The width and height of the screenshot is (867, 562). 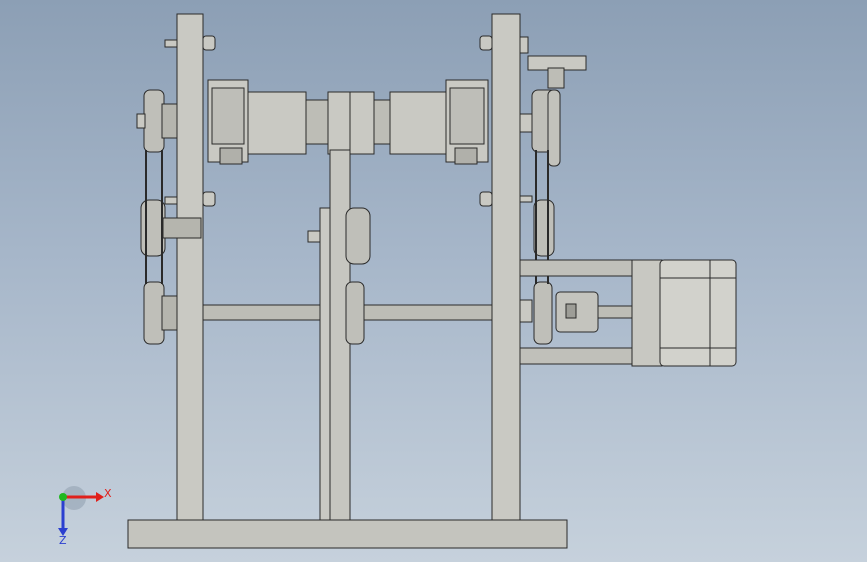 I want to click on shaft-coupling, so click(x=577, y=312).